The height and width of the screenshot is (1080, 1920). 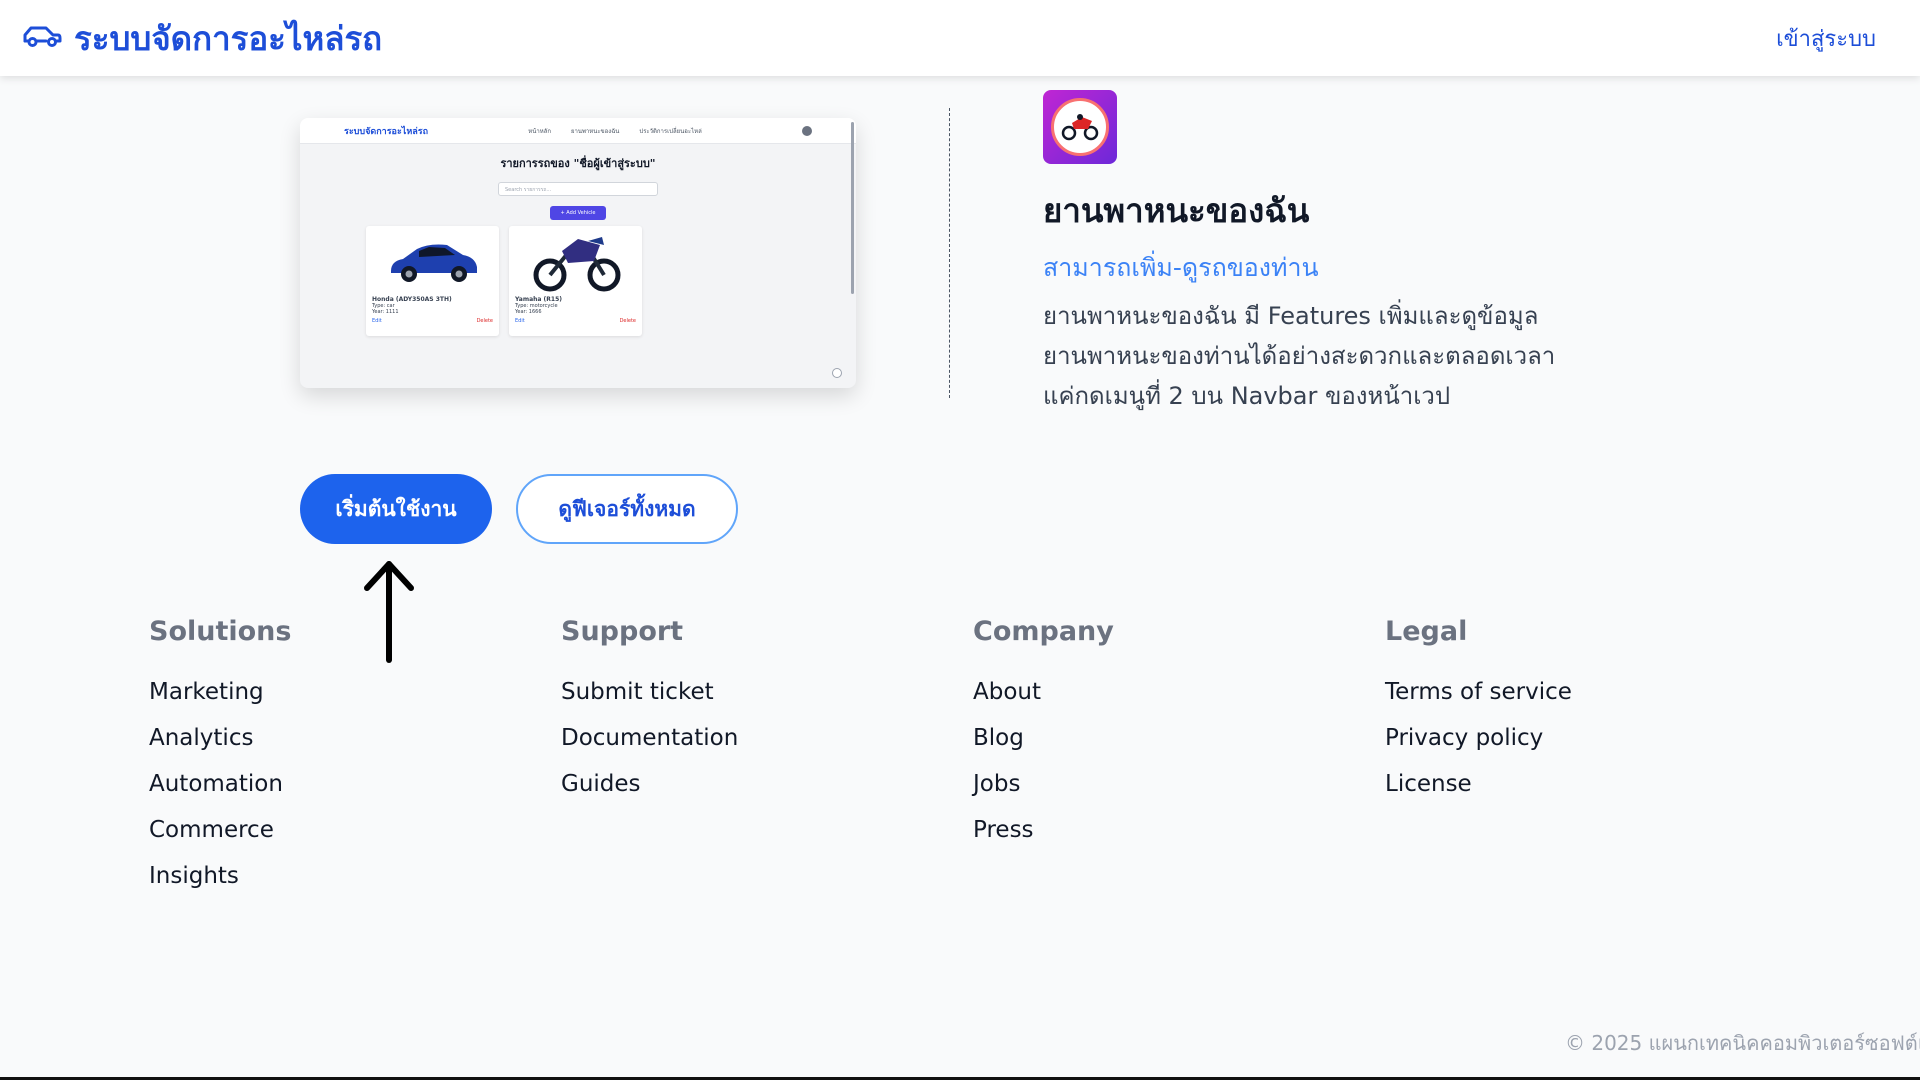 What do you see at coordinates (412, 299) in the screenshot?
I see `preview-card-name: Honda (ADY350AS 3TH)` at bounding box center [412, 299].